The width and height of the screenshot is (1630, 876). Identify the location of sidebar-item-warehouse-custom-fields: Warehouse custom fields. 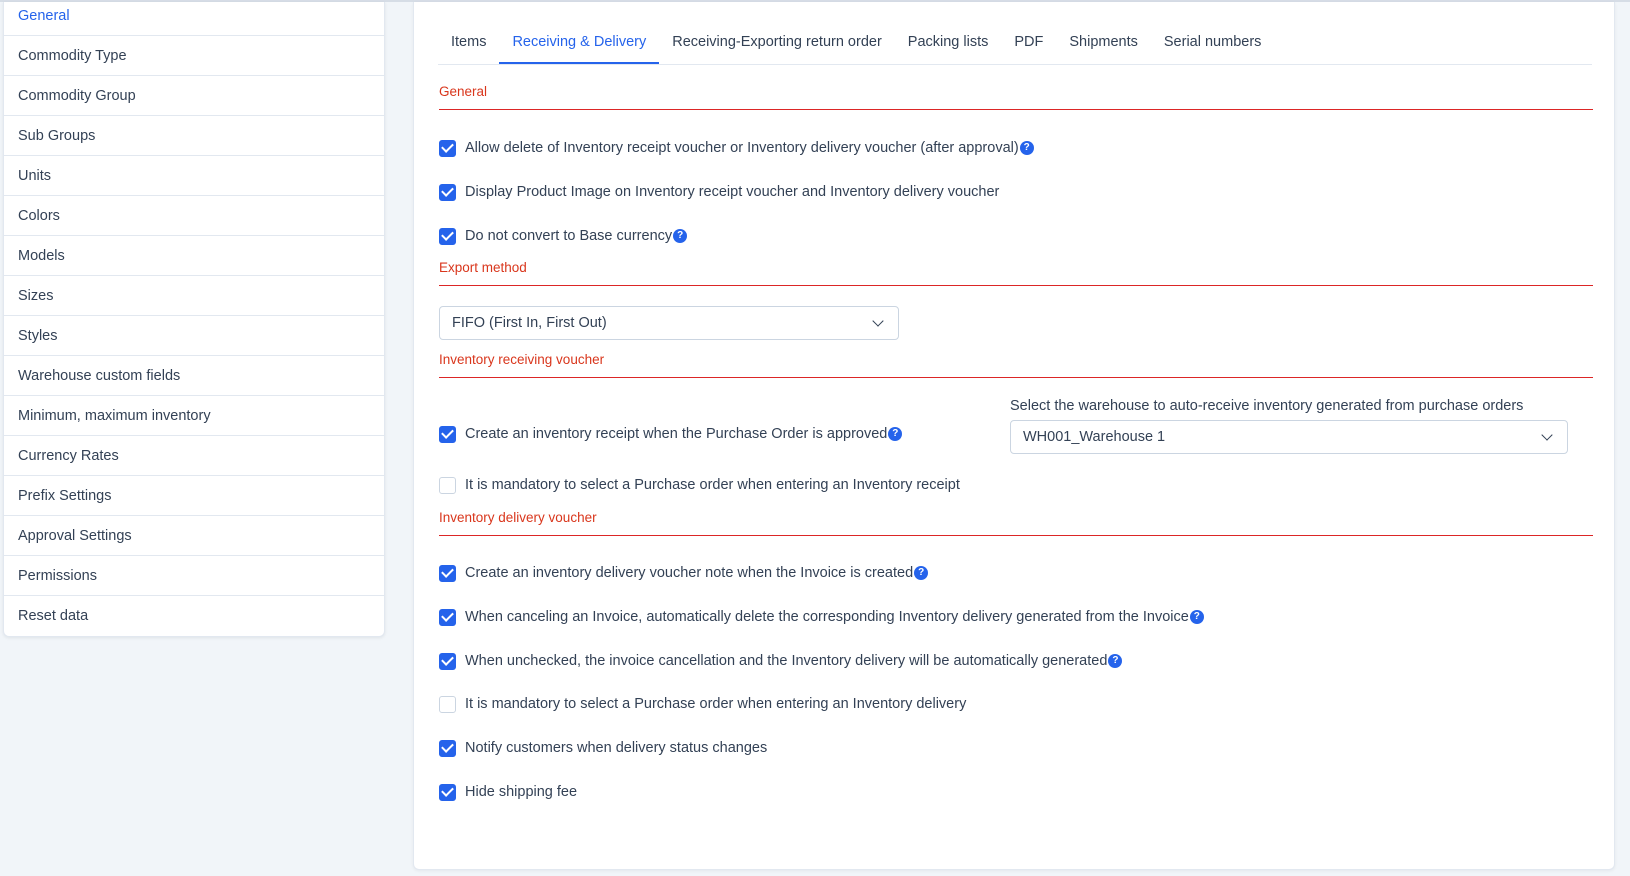
(194, 376).